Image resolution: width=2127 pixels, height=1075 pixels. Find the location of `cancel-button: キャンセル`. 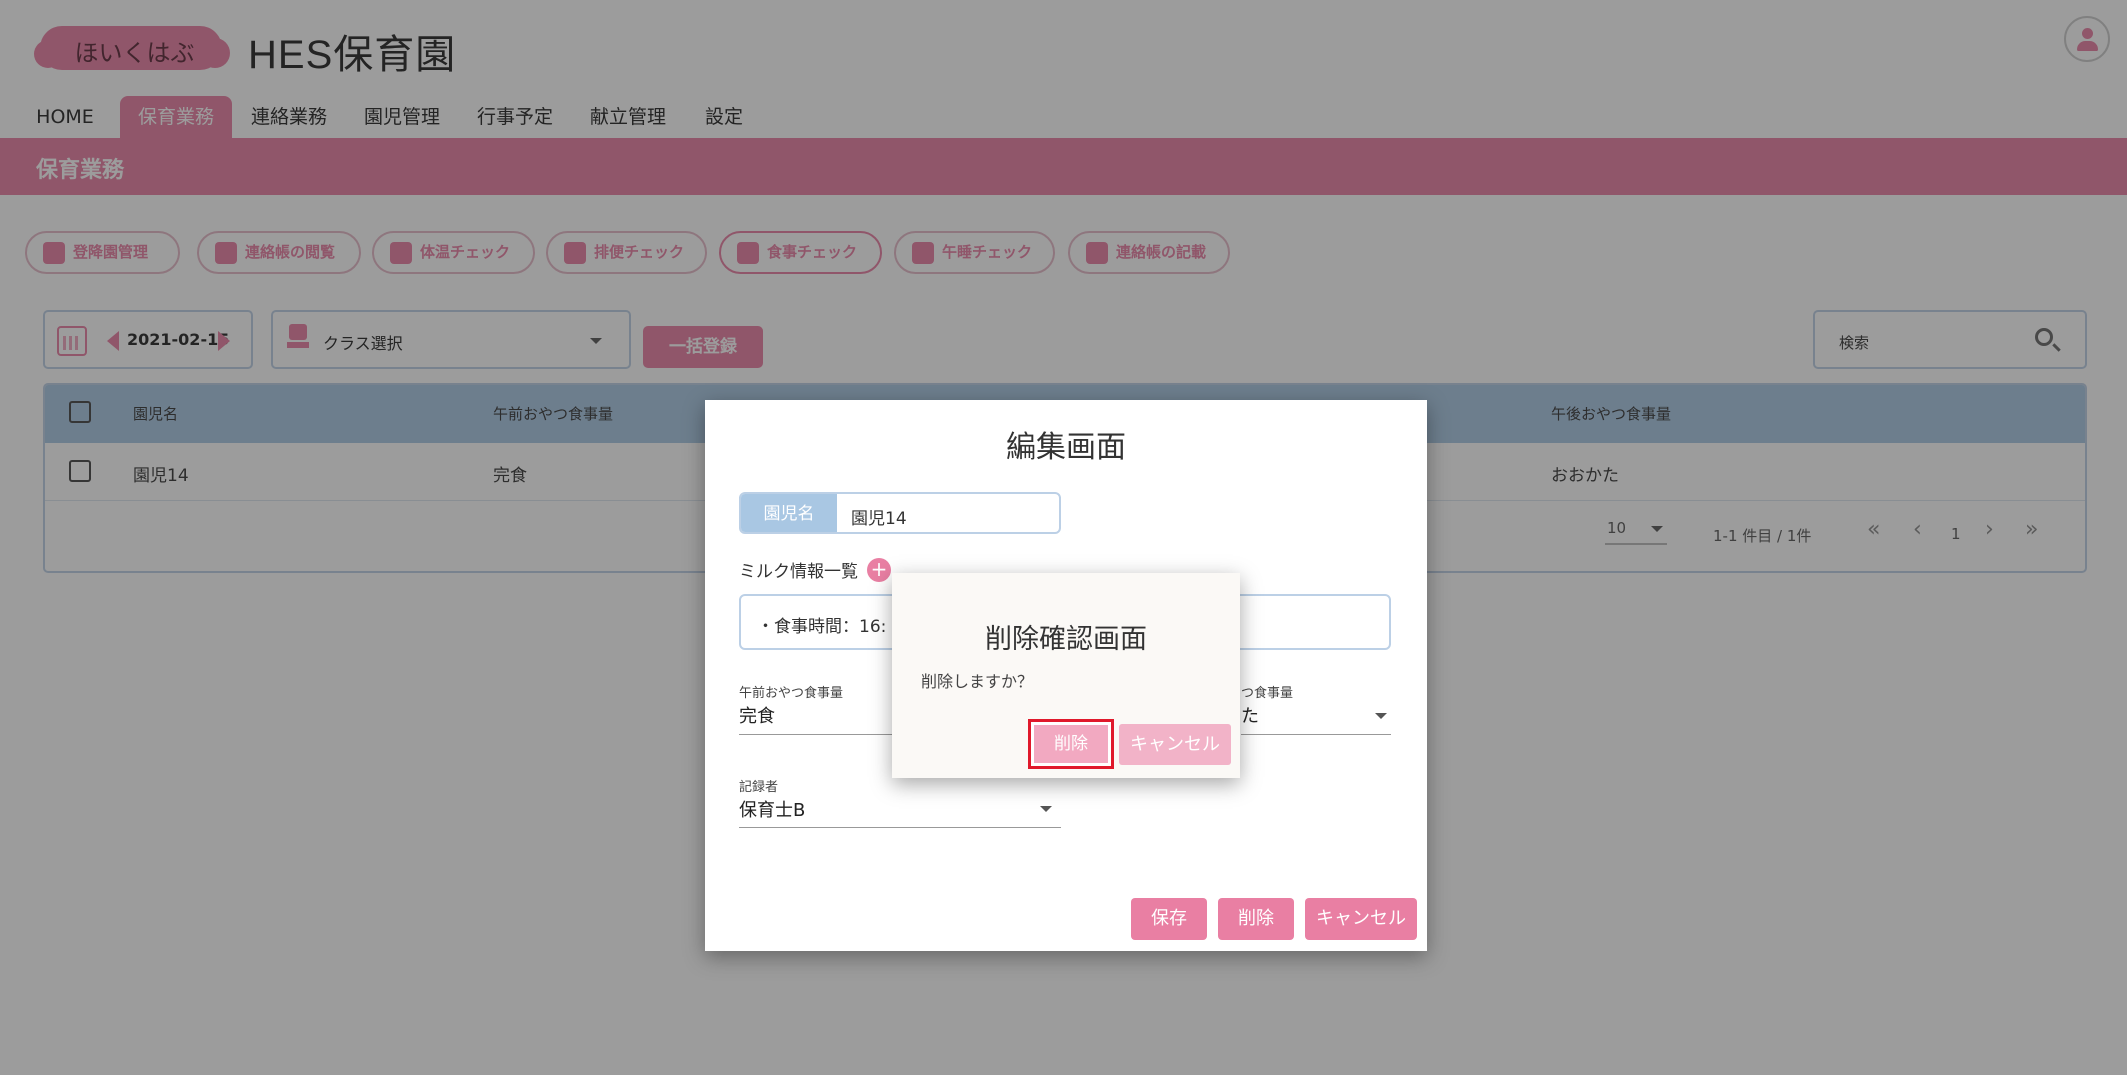

cancel-button: キャンセル is located at coordinates (1361, 919).